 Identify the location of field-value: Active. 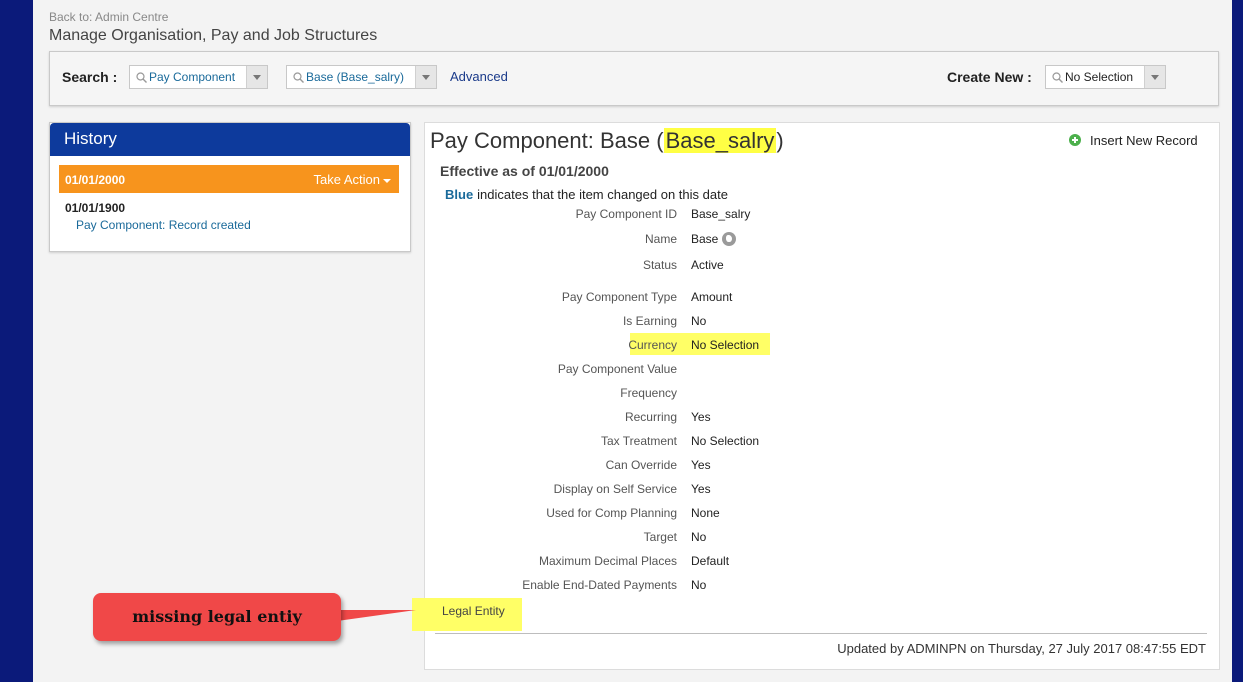
(707, 265).